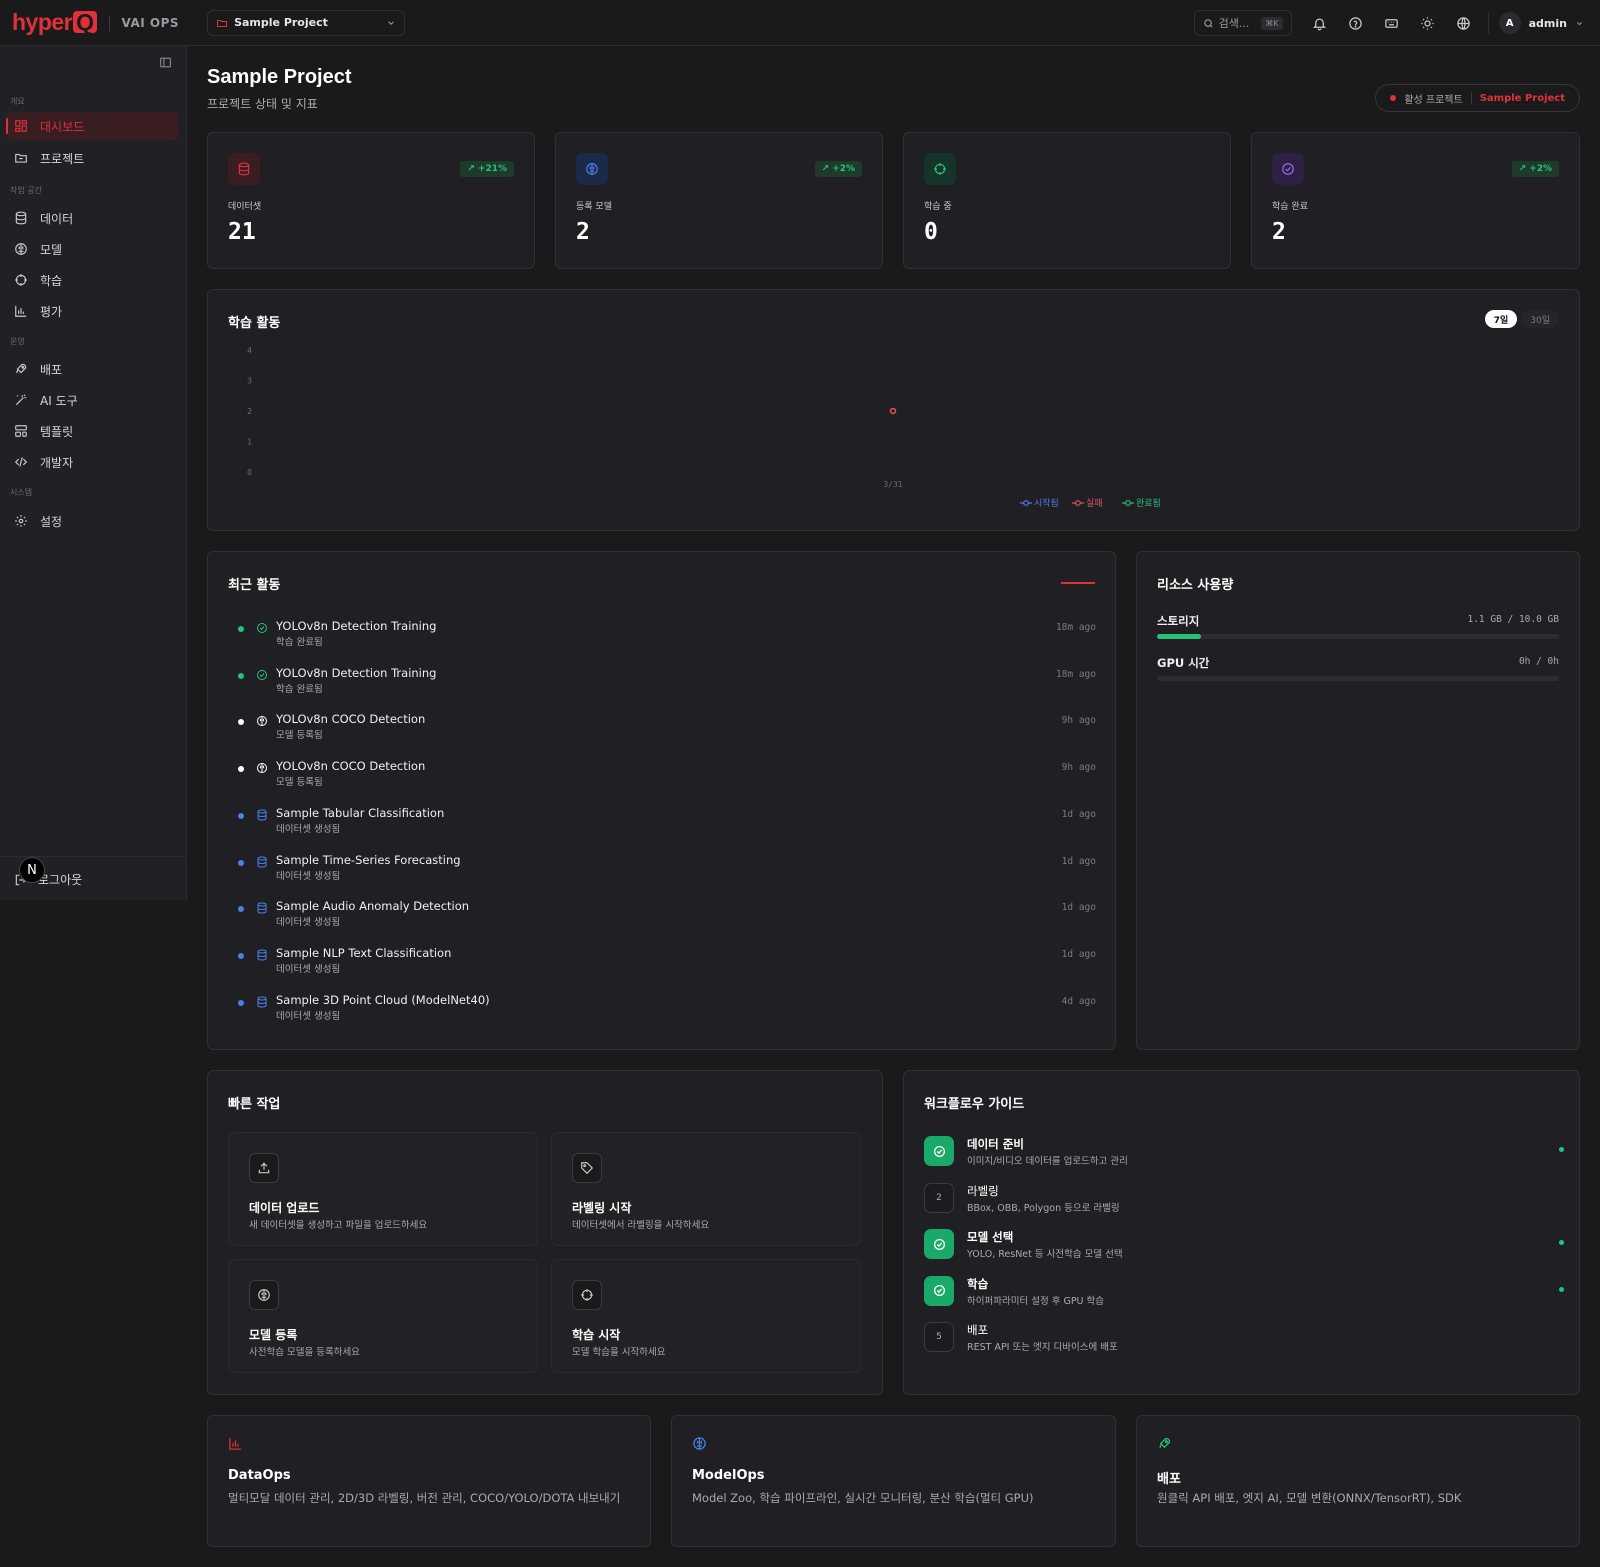 Image resolution: width=1600 pixels, height=1567 pixels. What do you see at coordinates (1244, 1292) in the screenshot?
I see `workflow-step: 학습 하이퍼파라미터 설정 후 GPU 학습` at bounding box center [1244, 1292].